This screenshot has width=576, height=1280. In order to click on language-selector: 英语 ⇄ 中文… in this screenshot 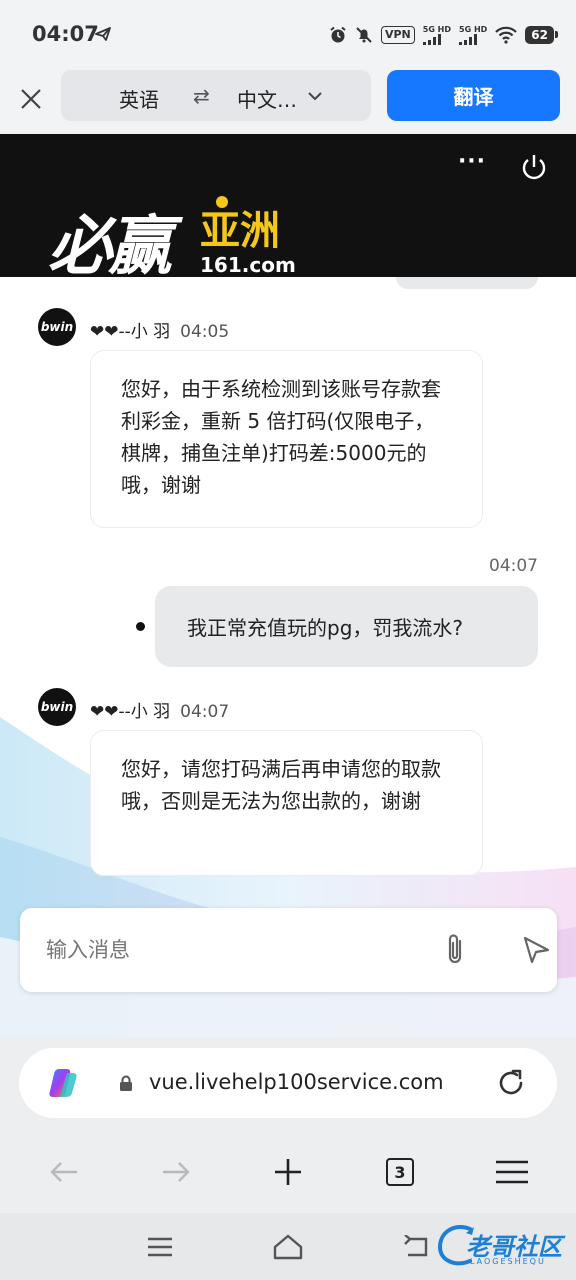, I will do `click(216, 95)`.